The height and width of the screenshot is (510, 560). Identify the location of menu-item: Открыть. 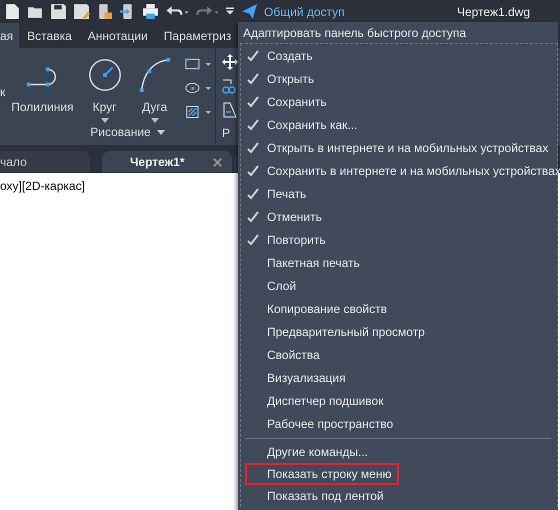
(399, 78).